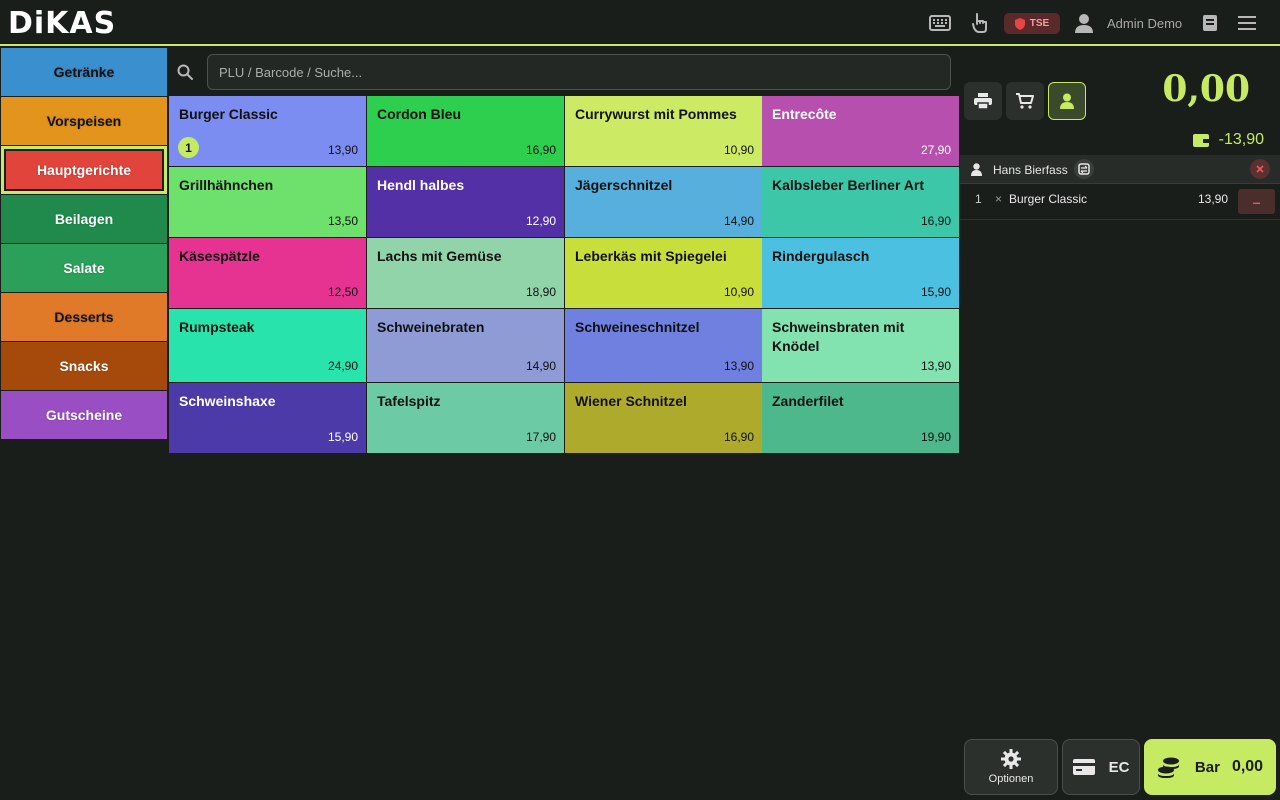  Describe the element at coordinates (860, 273) in the screenshot. I see `product-tile: Rindergulasch 15,90` at that location.